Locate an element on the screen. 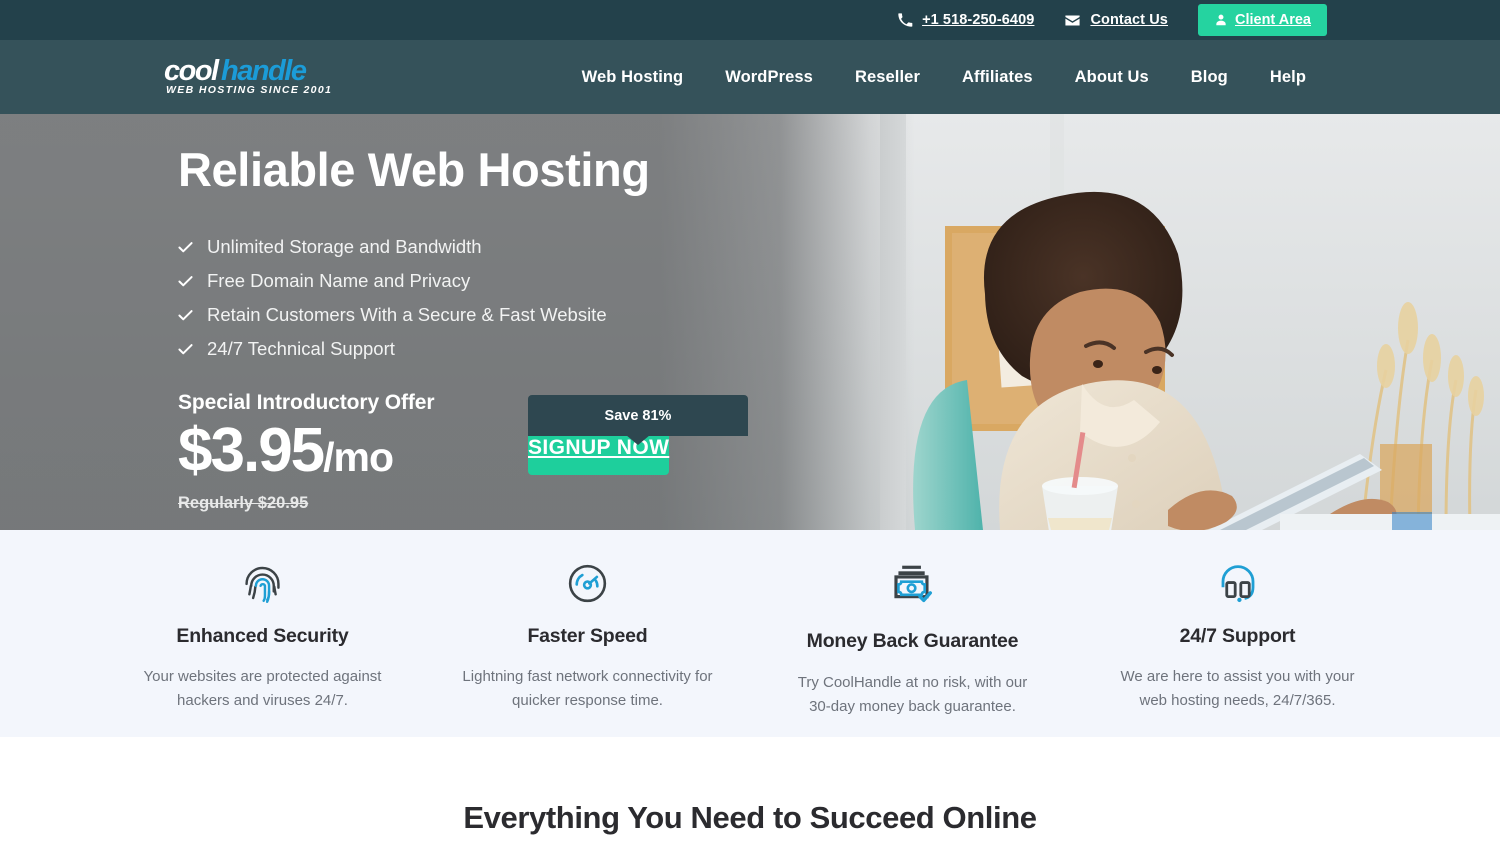  regular-price: Regularly $20.95 is located at coordinates (243, 503).